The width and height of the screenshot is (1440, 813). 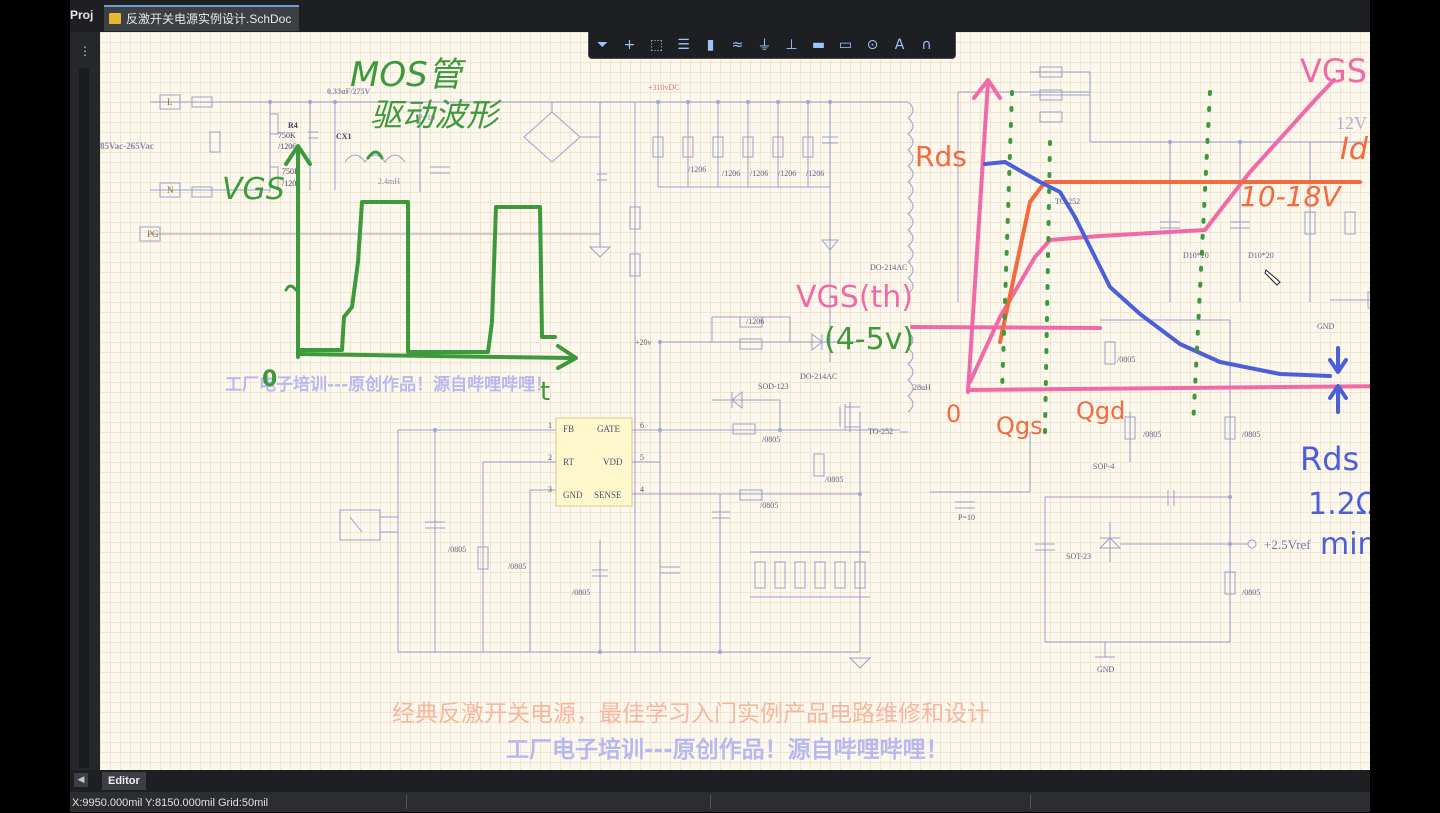 What do you see at coordinates (1272, 277) in the screenshot?
I see `pen-cursor-icon` at bounding box center [1272, 277].